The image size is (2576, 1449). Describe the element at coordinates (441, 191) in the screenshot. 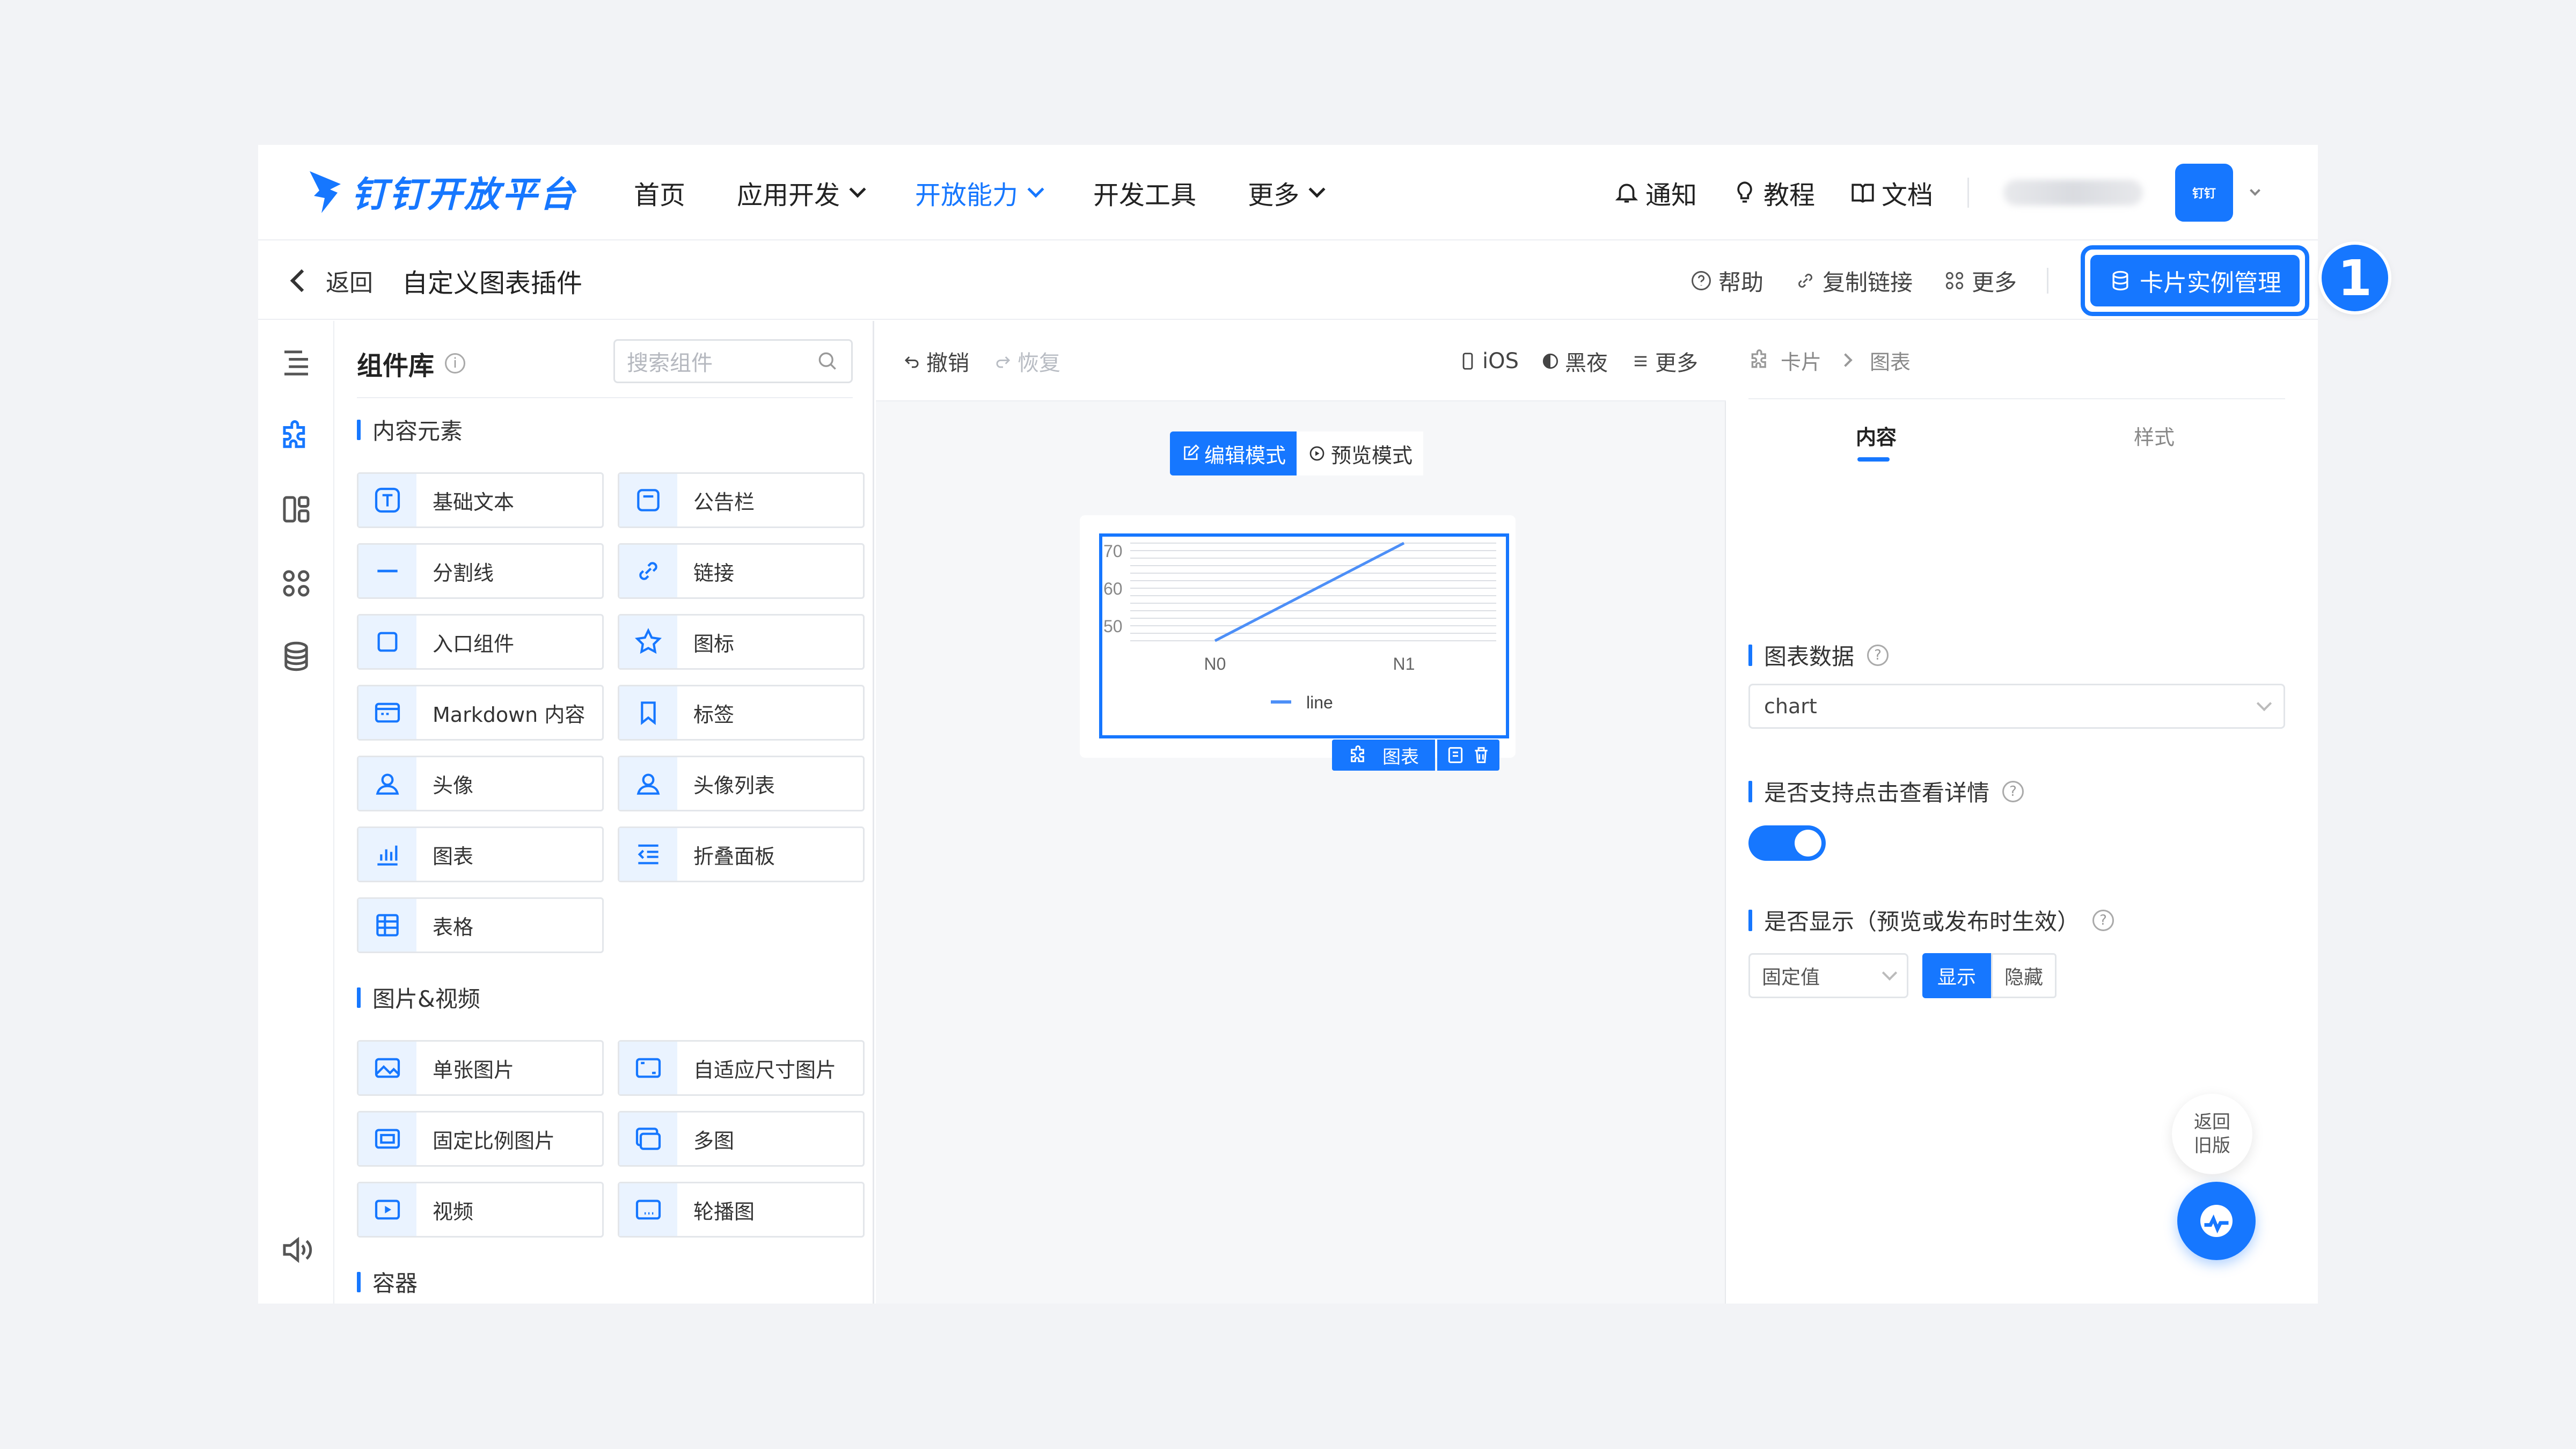

I see `logo: 钉钉开放平台` at that location.